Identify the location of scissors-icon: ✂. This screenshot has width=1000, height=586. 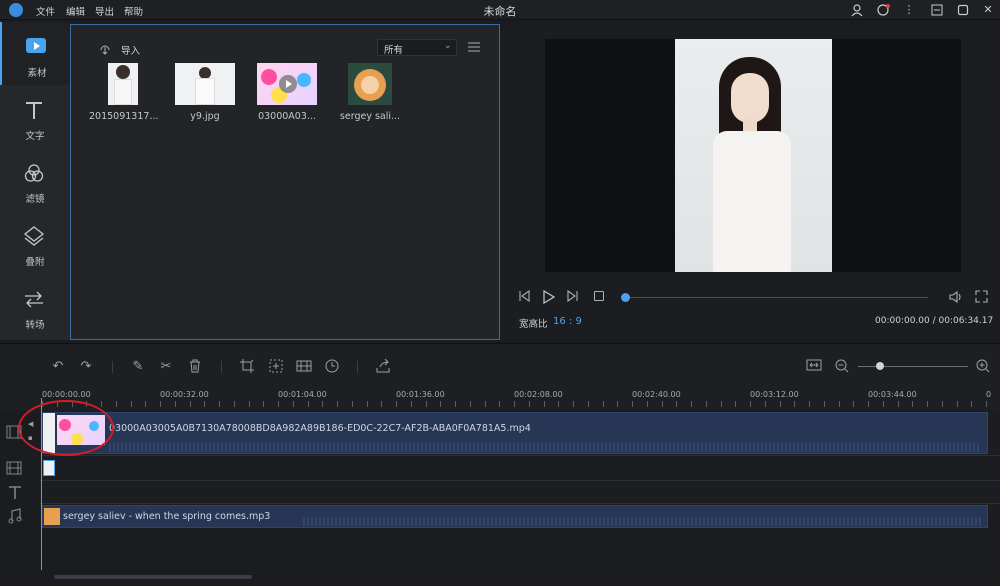
(166, 367).